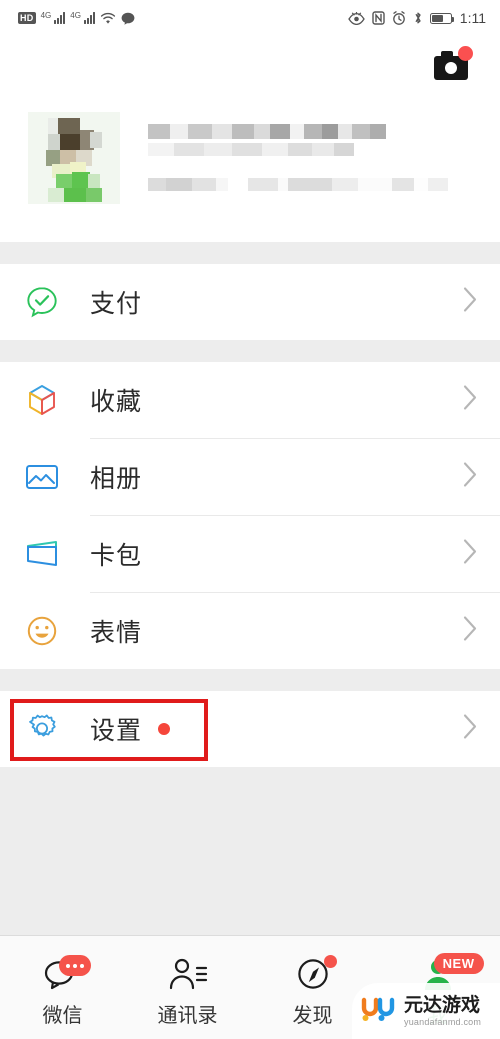 This screenshot has height=1039, width=500. Describe the element at coordinates (250, 18) in the screenshot. I see `status-bar: HD 4G 4G 1:11` at that location.